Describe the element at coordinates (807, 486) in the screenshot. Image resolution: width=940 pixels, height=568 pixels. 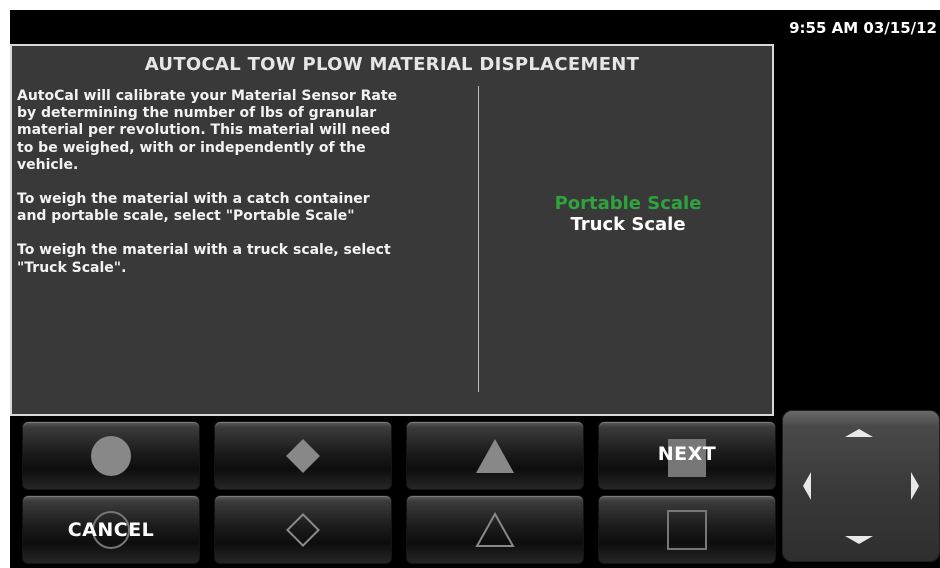
I see `arrow-left-icon` at that location.